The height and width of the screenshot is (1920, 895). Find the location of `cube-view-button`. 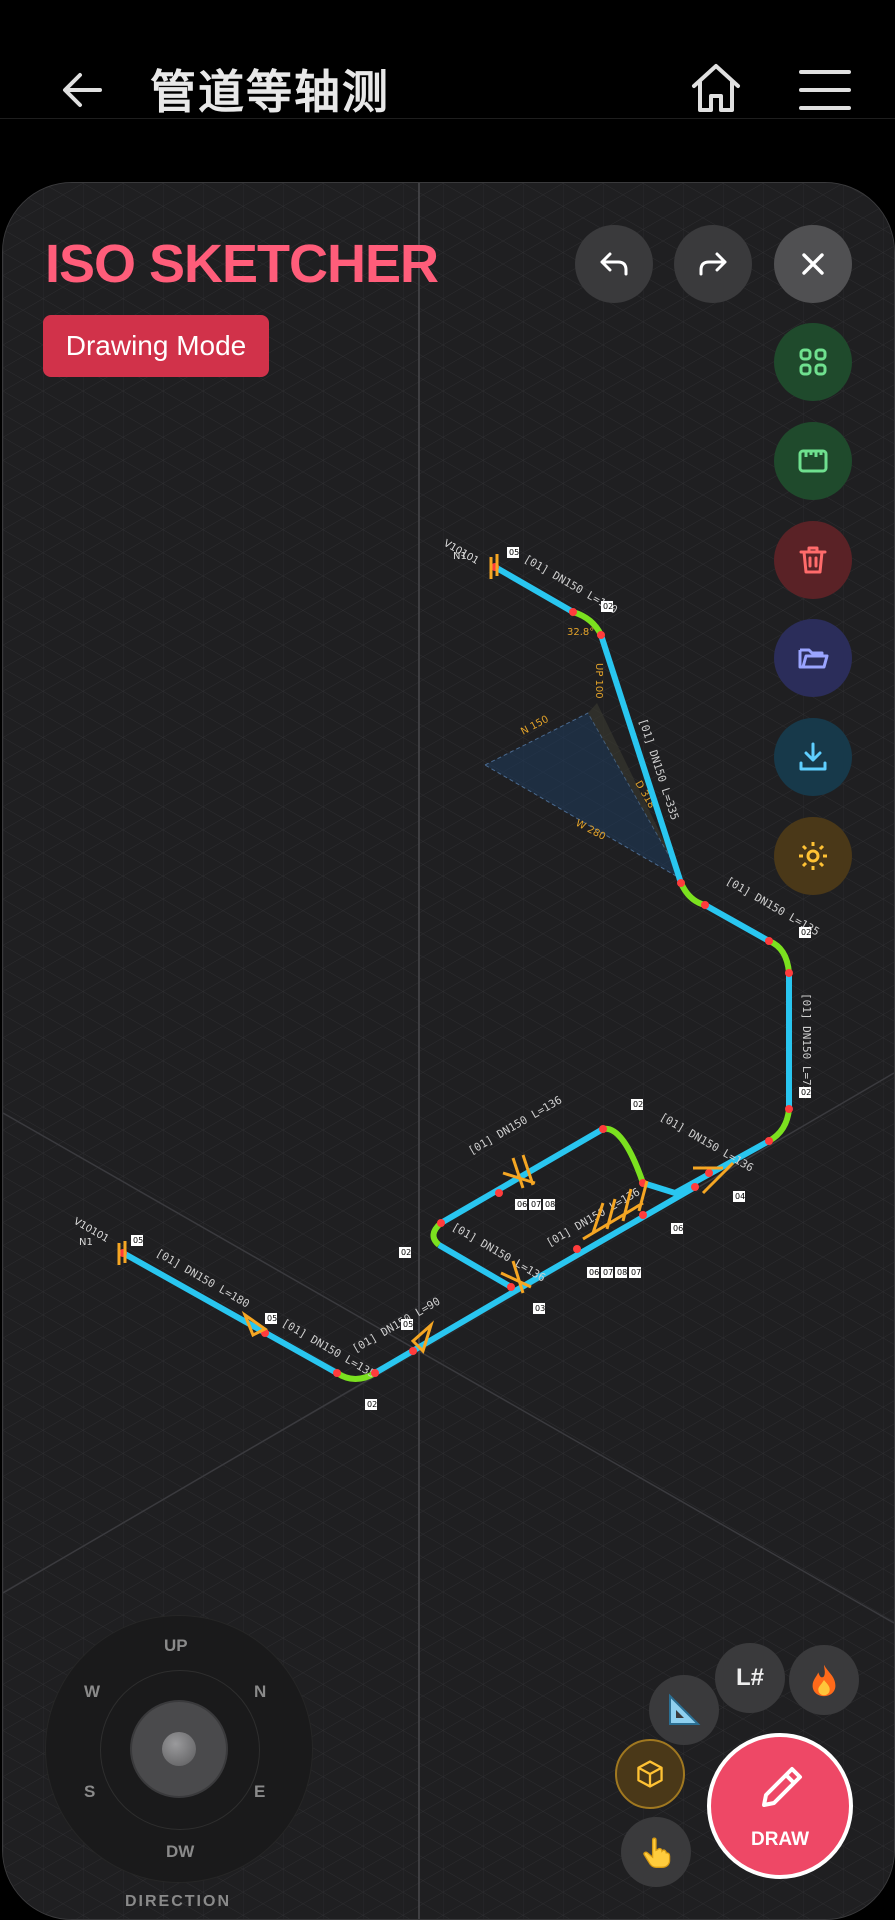

cube-view-button is located at coordinates (650, 1774).